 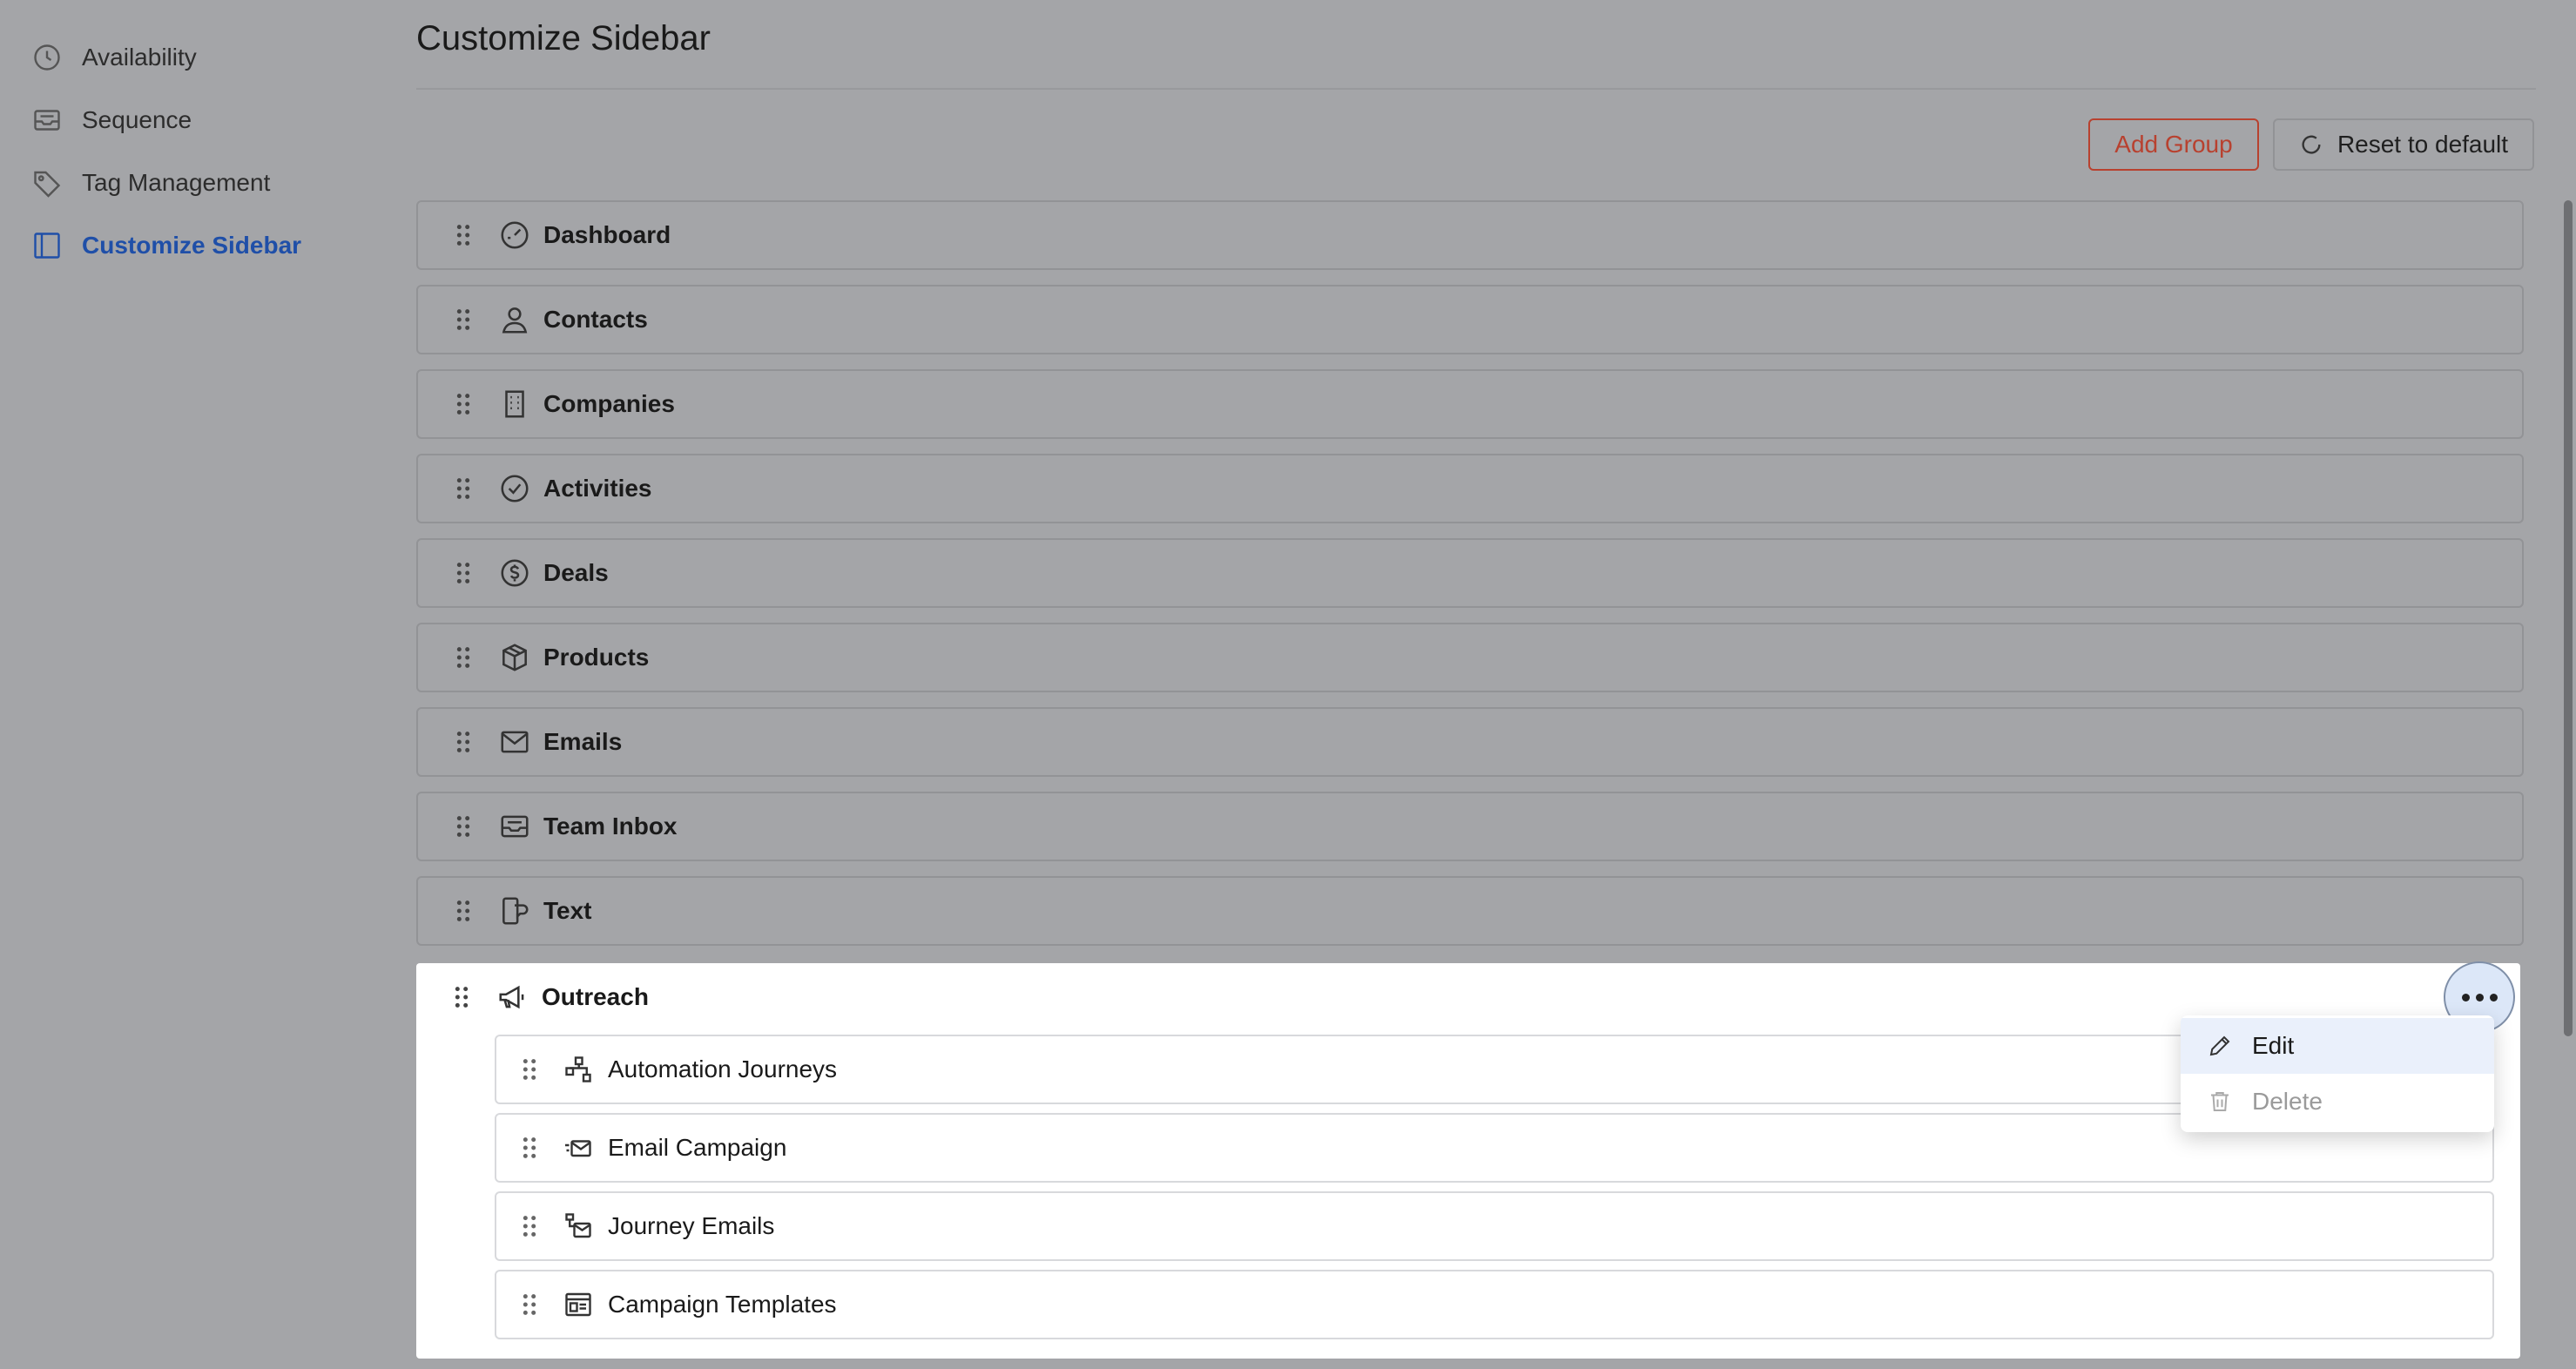 I want to click on menu-item-edit: Edit, so click(x=2337, y=1046).